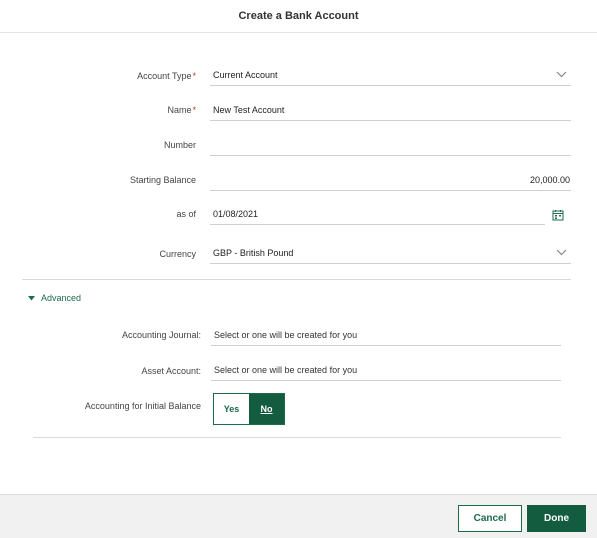  What do you see at coordinates (386, 370) in the screenshot?
I see `asset-account-select: Select or one will be created for you` at bounding box center [386, 370].